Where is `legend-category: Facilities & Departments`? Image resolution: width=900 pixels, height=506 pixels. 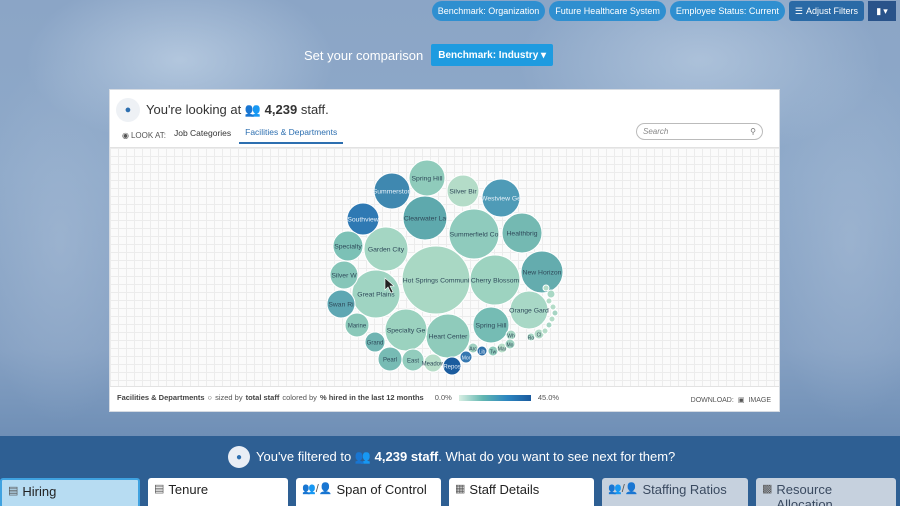 legend-category: Facilities & Departments is located at coordinates (161, 397).